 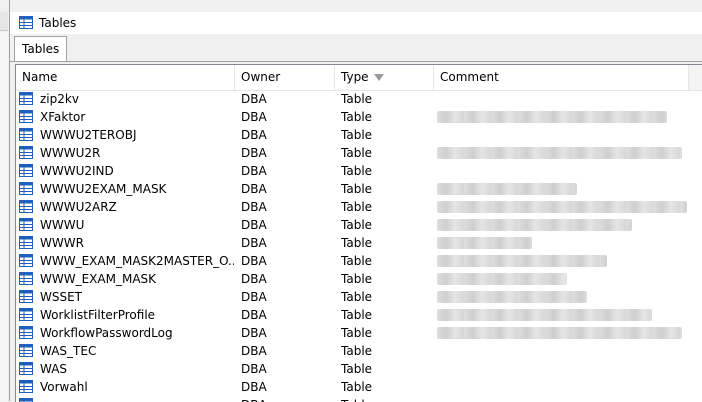 What do you see at coordinates (137, 189) in the screenshot?
I see `cell-name: WWWU2EXAM_MASK` at bounding box center [137, 189].